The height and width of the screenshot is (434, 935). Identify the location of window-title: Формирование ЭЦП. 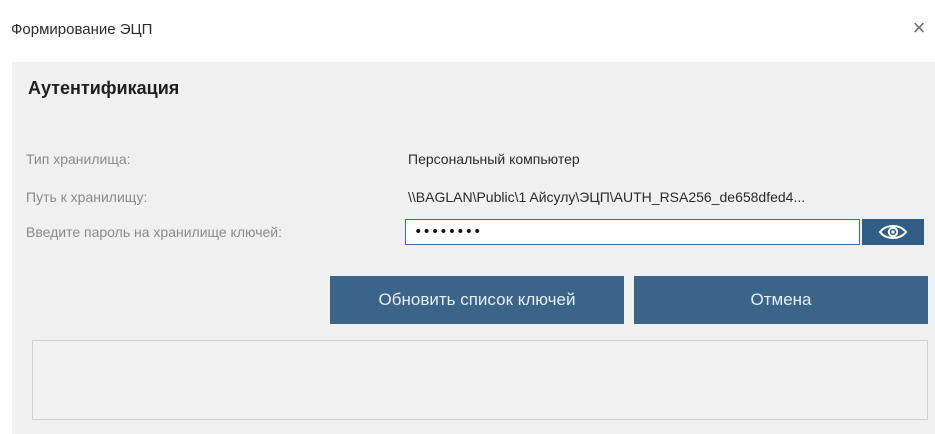
(82, 29).